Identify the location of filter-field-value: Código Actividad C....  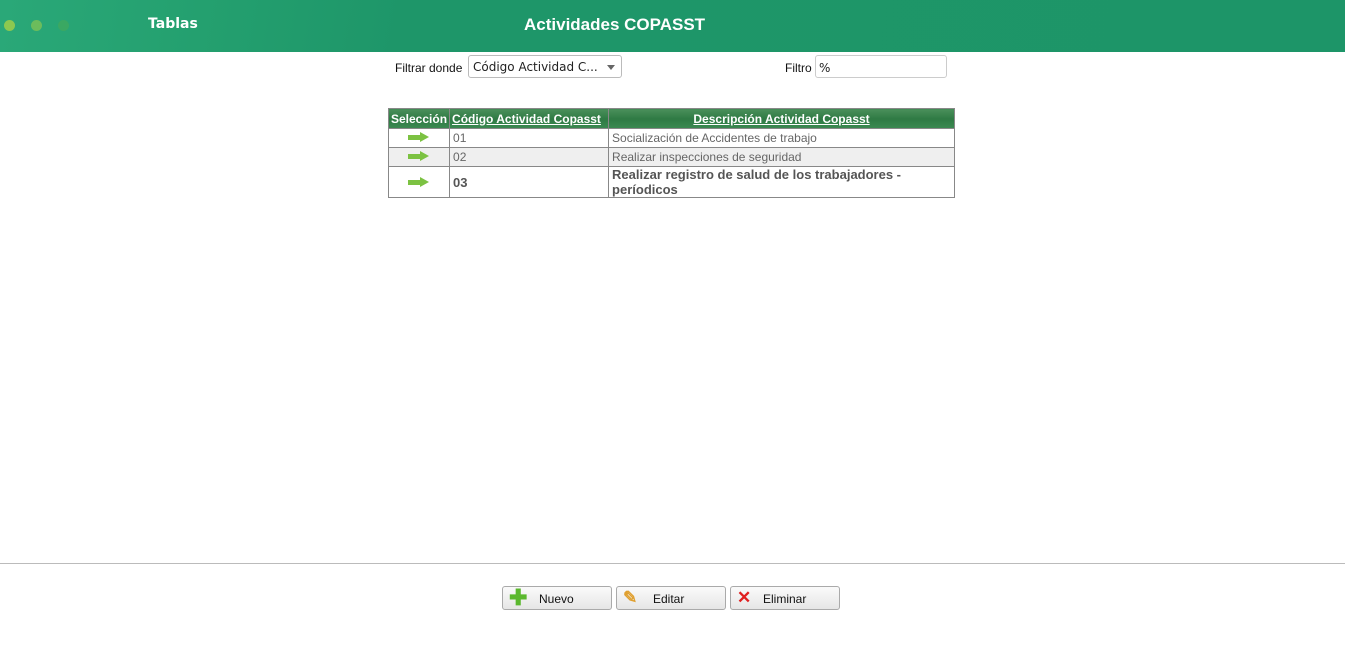
(535, 67).